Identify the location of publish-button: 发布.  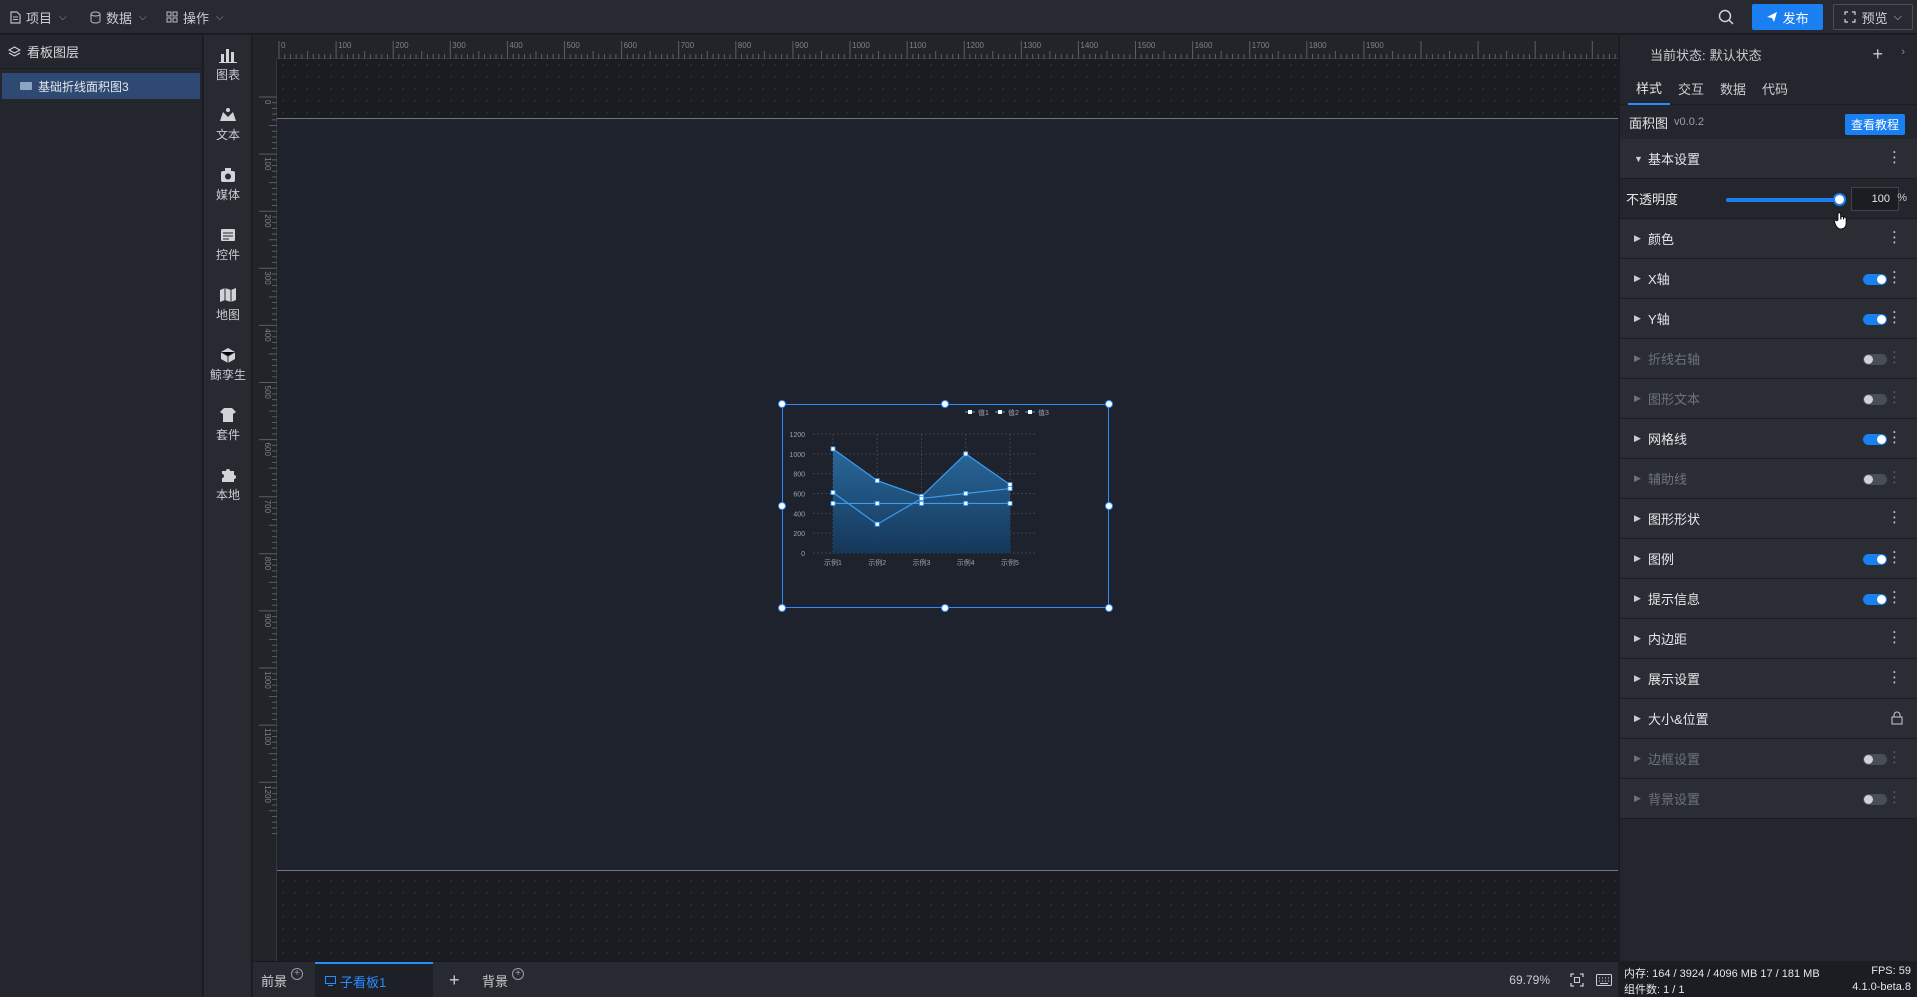
(1787, 17).